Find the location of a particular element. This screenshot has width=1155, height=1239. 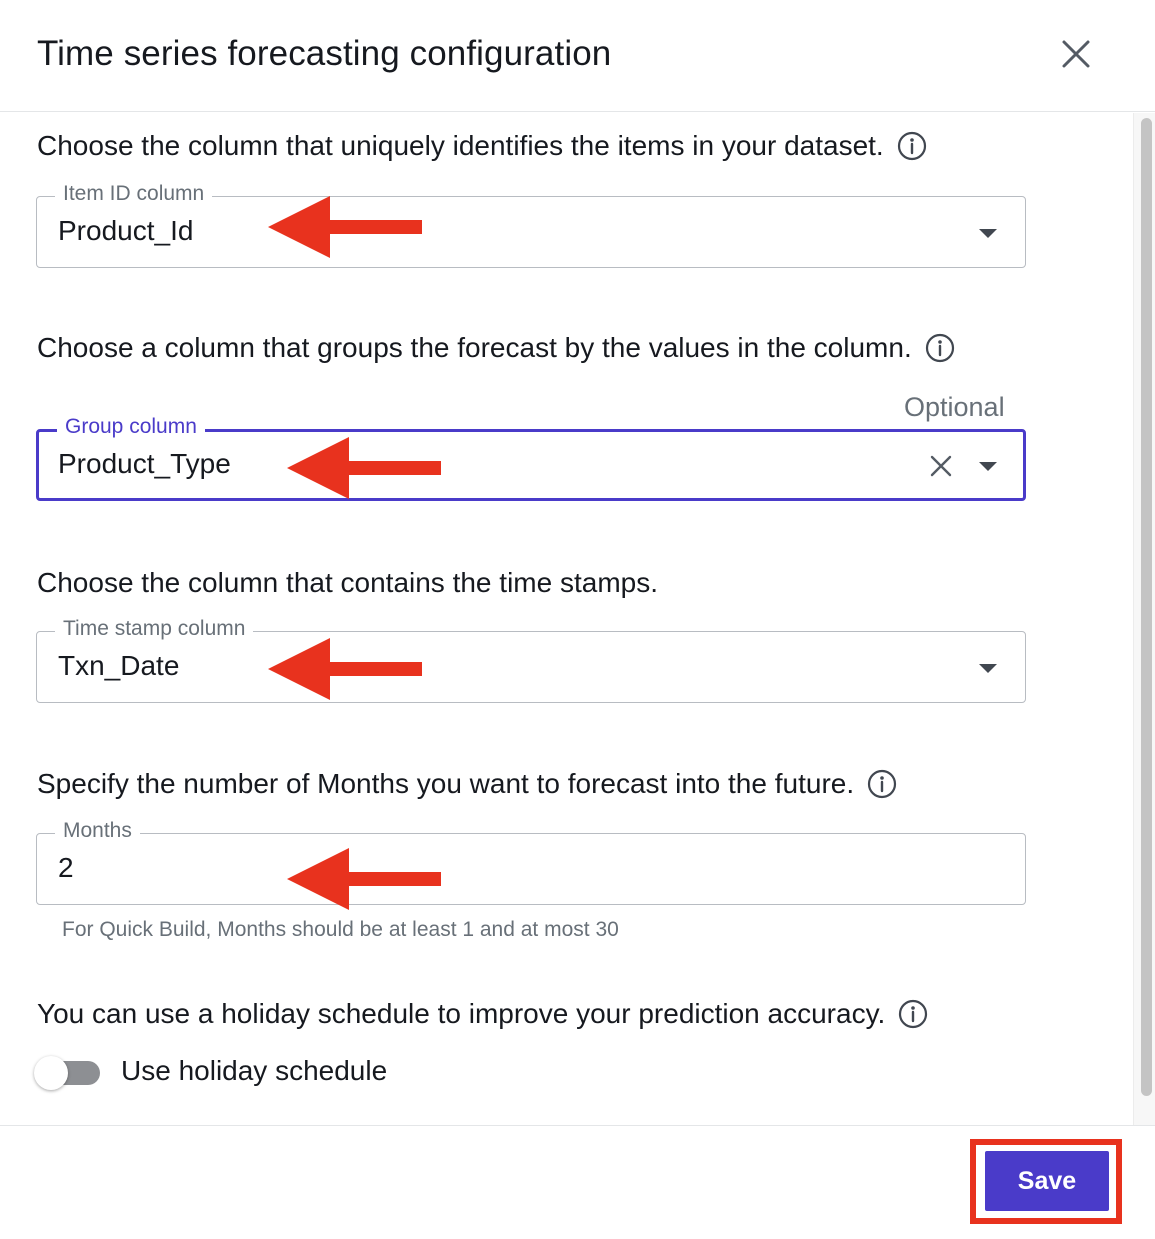

toggle-knob is located at coordinates (51, 1073).